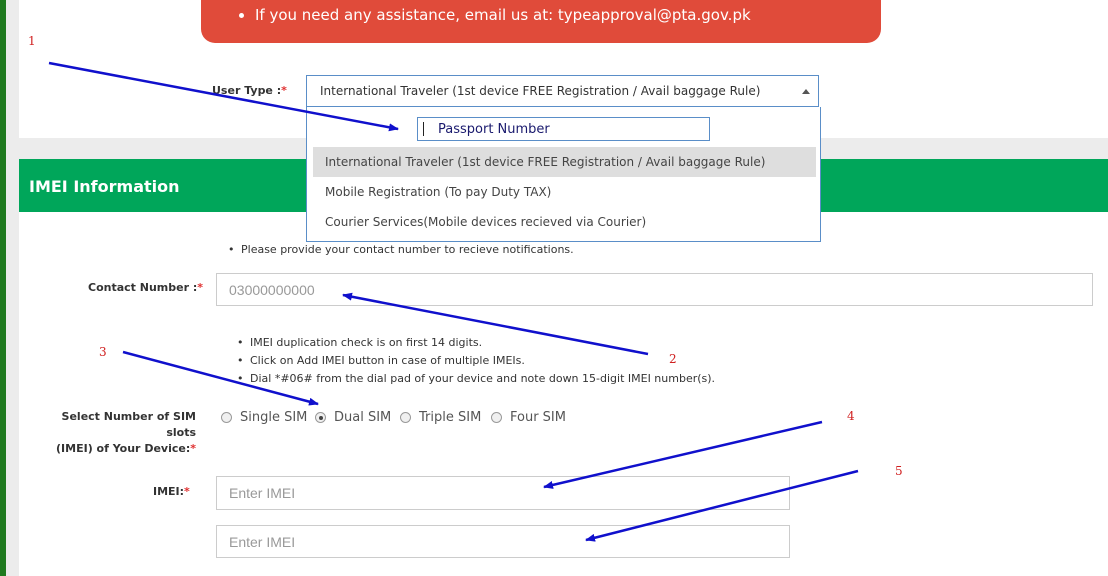 The image size is (1108, 576). Describe the element at coordinates (249, 90) in the screenshot. I see `user-type-label: User Type :*` at that location.